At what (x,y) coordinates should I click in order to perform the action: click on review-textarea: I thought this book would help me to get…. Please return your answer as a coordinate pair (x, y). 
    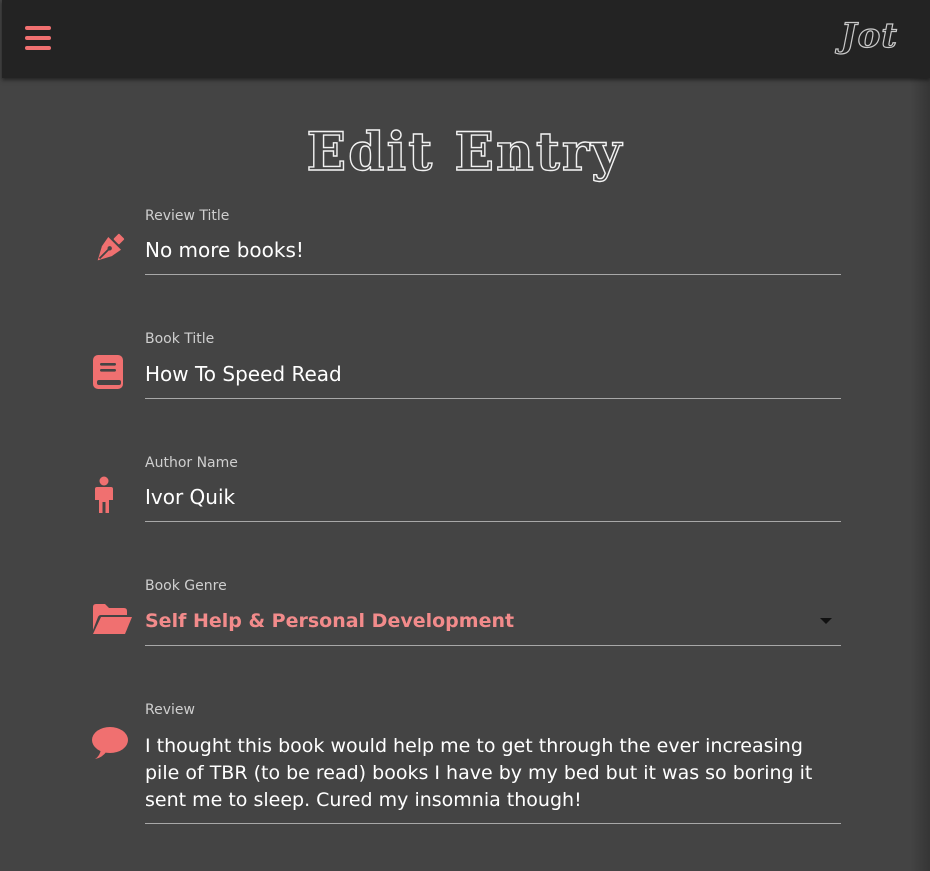
    Looking at the image, I should click on (492, 773).